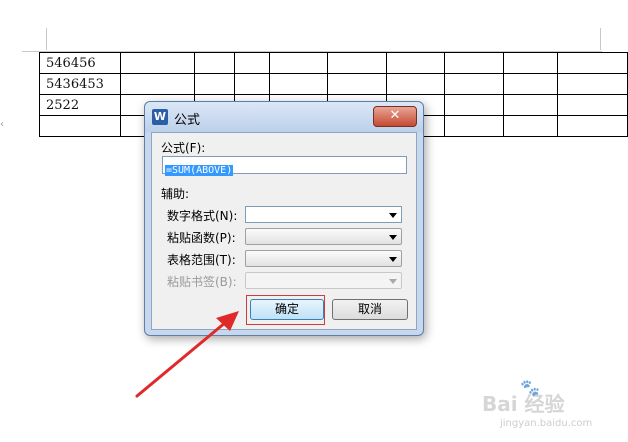 The height and width of the screenshot is (442, 628). I want to click on watermark-url: jingyan.baidu.com, so click(546, 423).